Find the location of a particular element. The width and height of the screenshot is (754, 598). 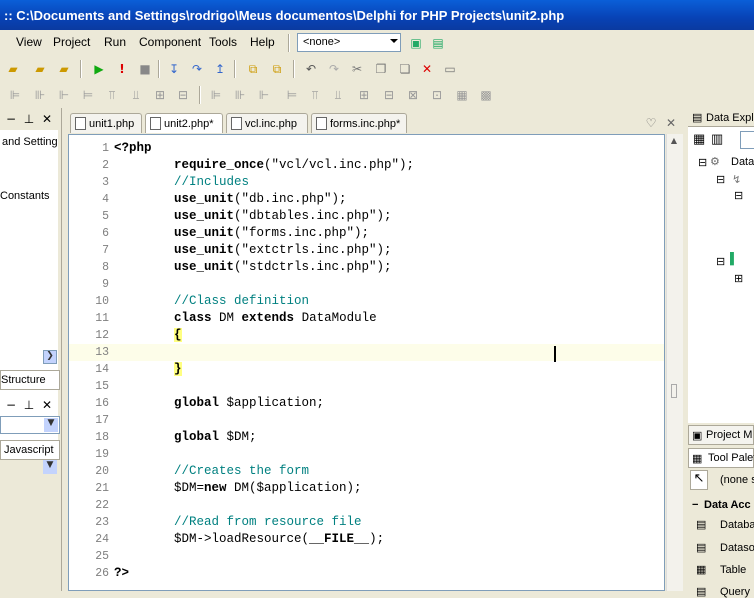

open-folder-icon: ▰ is located at coordinates (13, 69).